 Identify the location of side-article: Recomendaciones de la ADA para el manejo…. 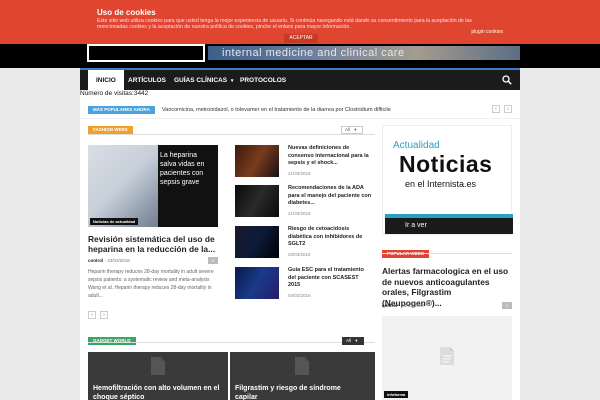
(305, 203).